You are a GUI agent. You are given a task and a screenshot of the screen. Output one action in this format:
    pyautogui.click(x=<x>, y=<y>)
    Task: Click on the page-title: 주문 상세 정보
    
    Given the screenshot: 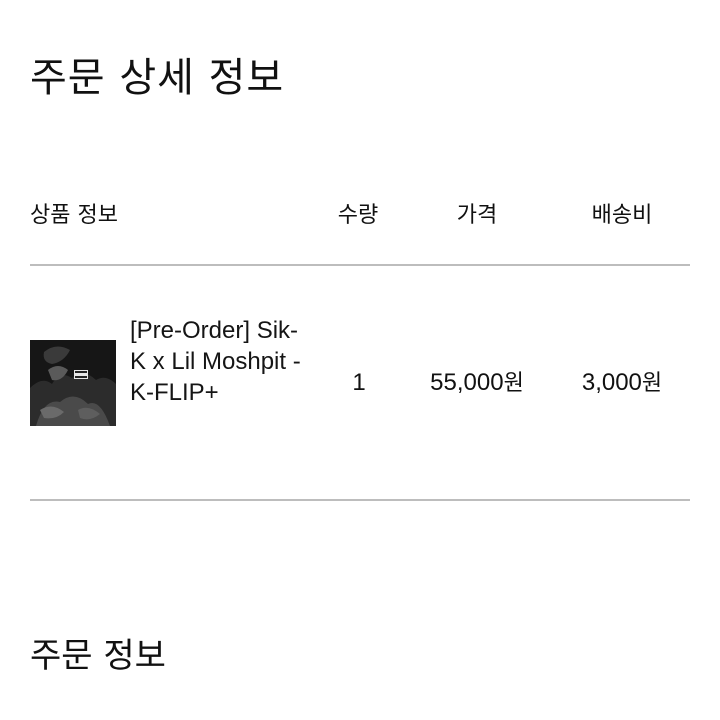 What is the action you would take?
    pyautogui.click(x=157, y=78)
    